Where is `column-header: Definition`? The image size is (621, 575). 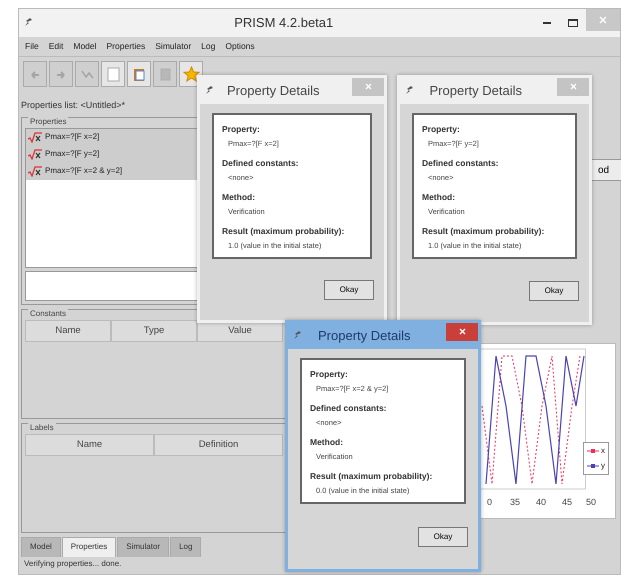
column-header: Definition is located at coordinates (218, 445).